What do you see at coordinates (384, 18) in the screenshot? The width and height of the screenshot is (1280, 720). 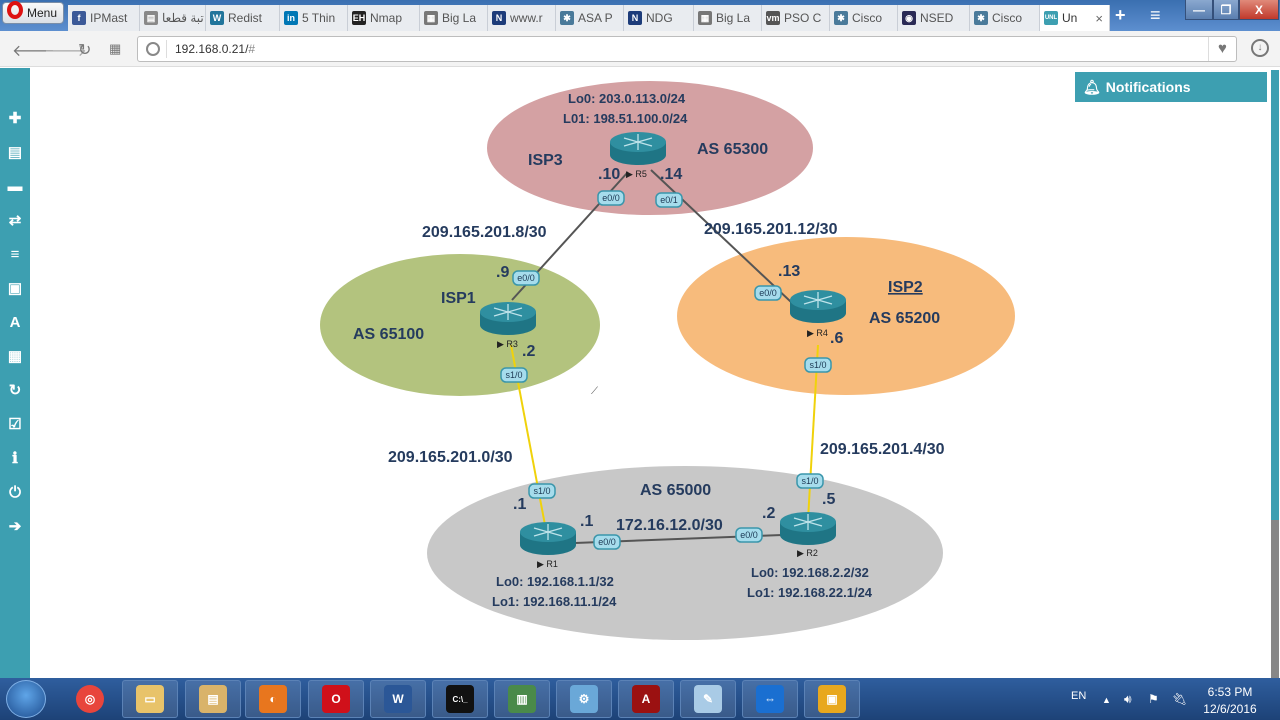 I see `browser-tab: EH Nmap` at bounding box center [384, 18].